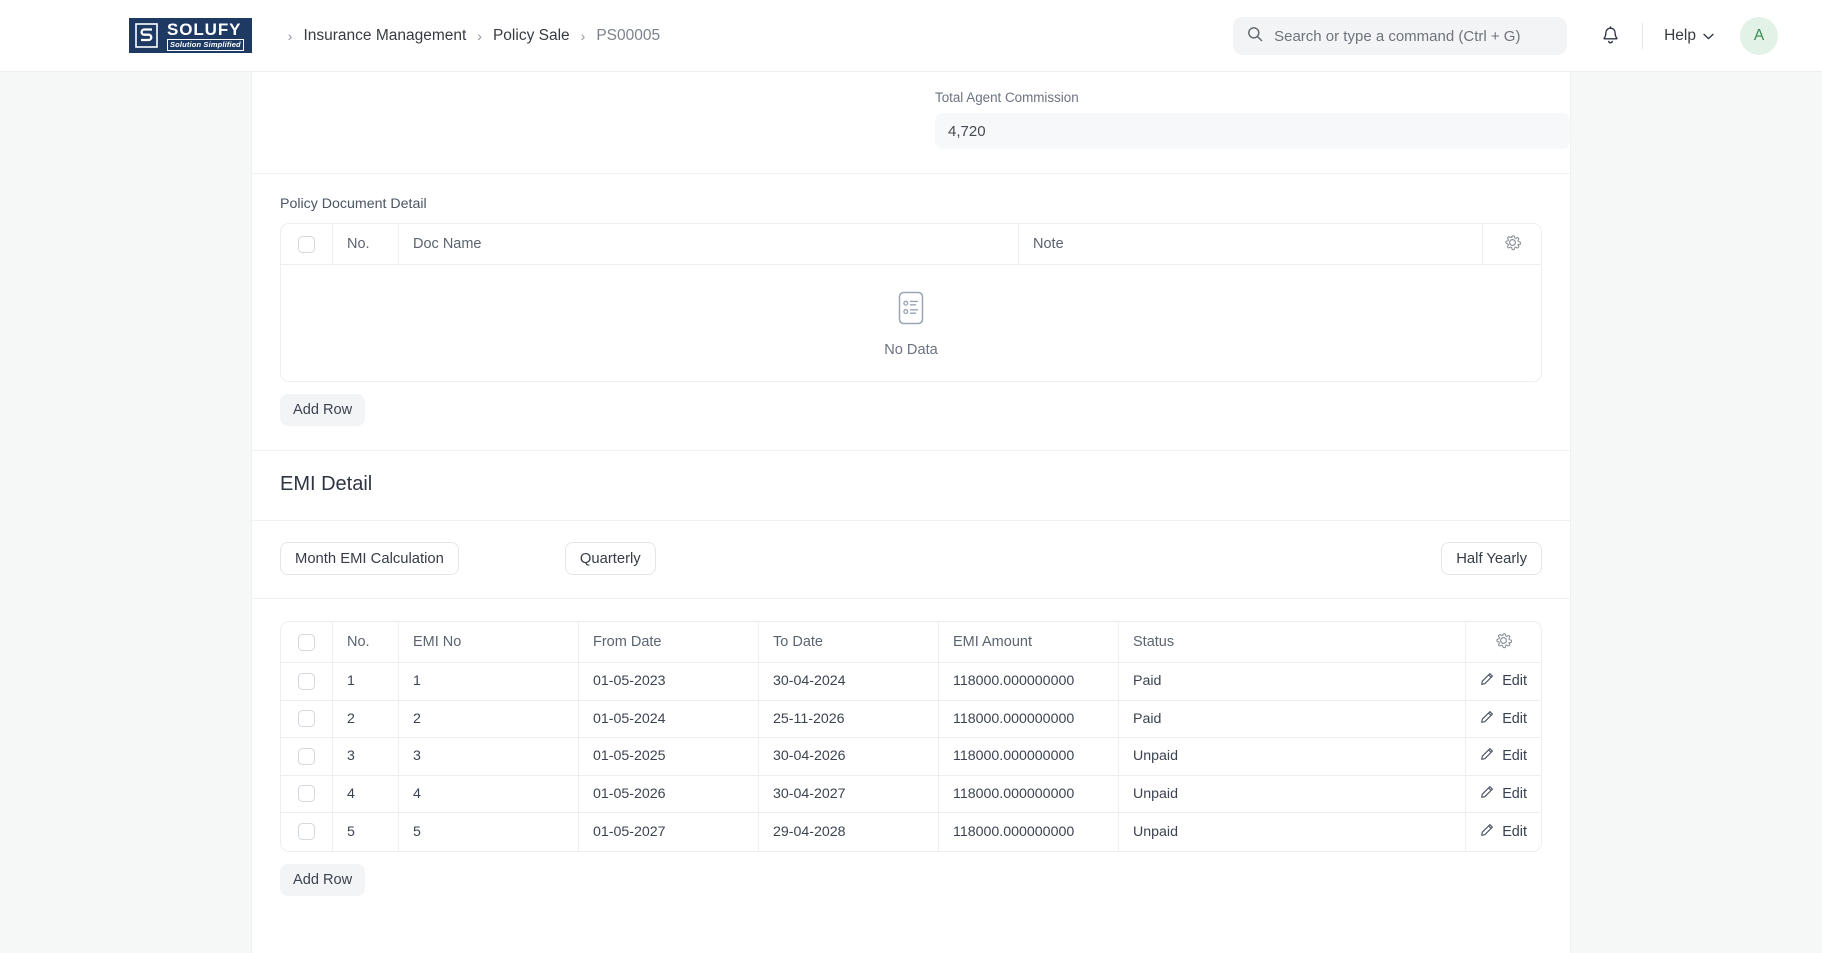 The height and width of the screenshot is (953, 1822). I want to click on brand-name: SOLUFY, so click(204, 29).